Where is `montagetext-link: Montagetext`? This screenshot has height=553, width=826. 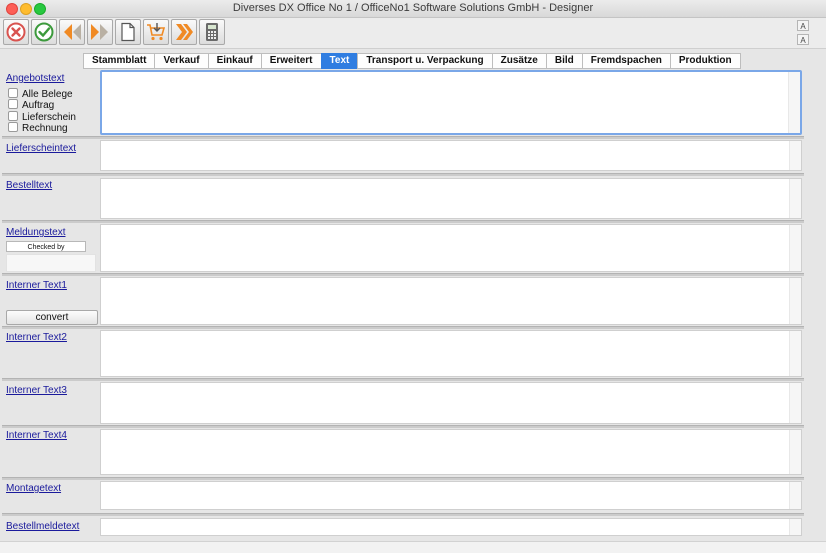
montagetext-link: Montagetext is located at coordinates (33, 488).